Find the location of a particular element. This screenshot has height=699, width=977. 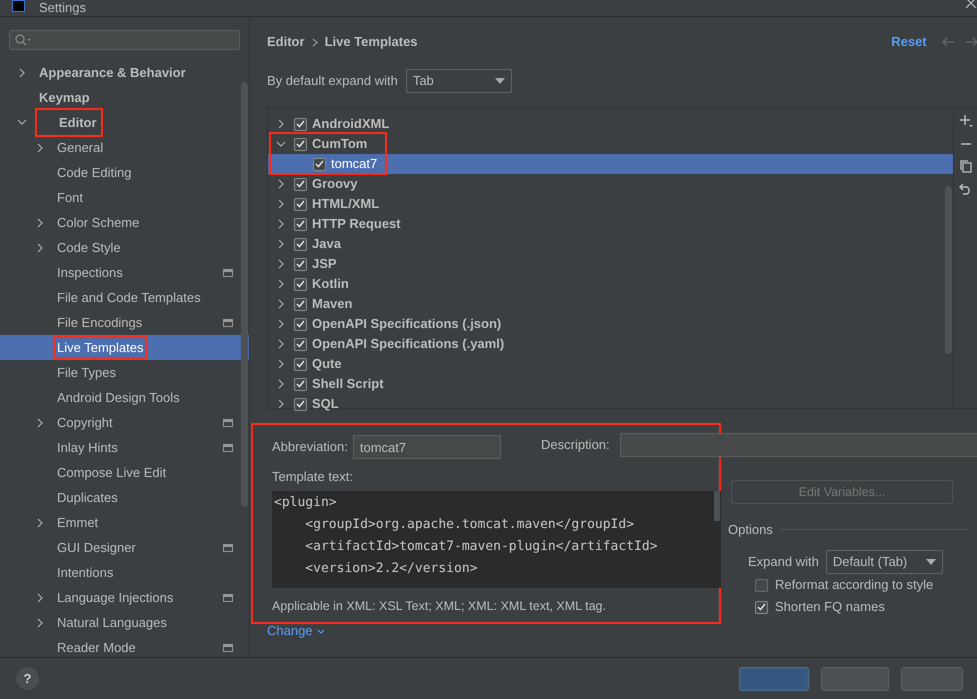

change-link: Change is located at coordinates (296, 631).